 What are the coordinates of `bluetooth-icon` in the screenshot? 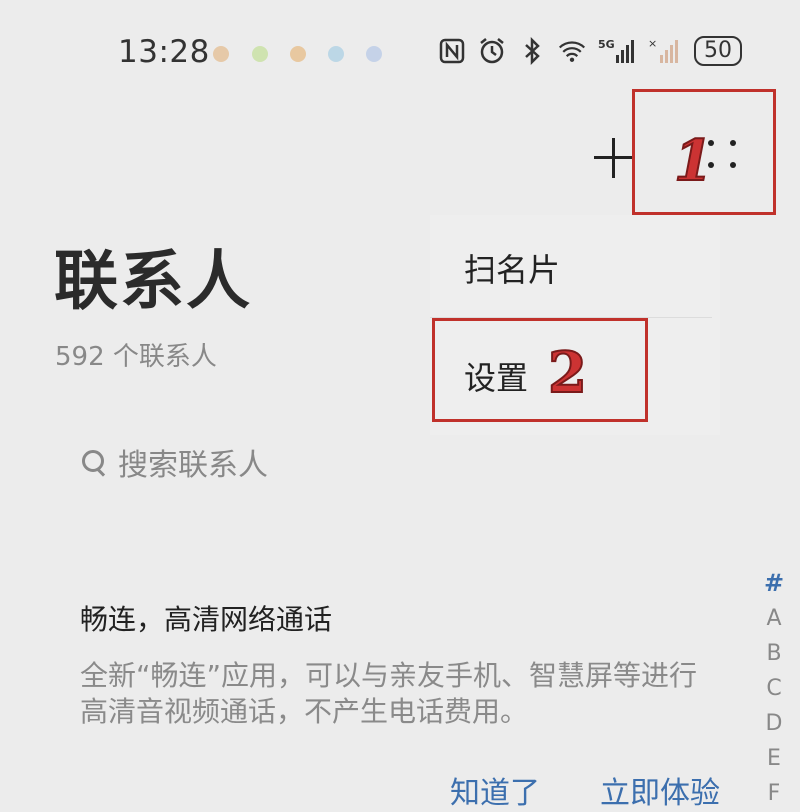 It's located at (532, 51).